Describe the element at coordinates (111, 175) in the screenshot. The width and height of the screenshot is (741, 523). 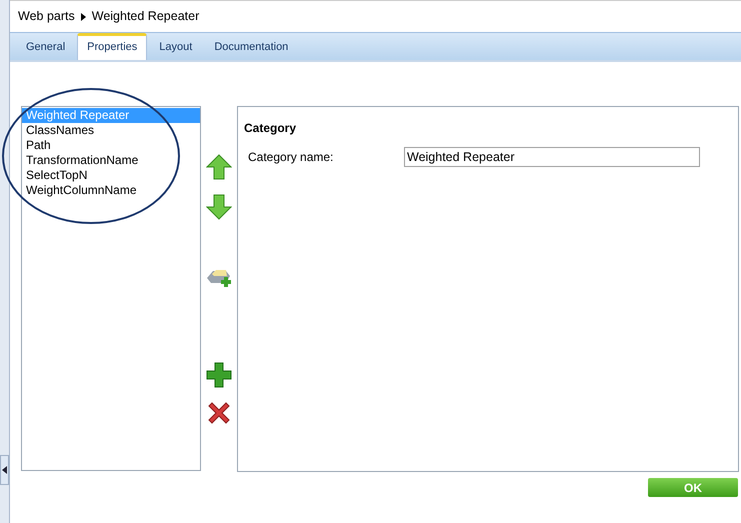
I see `list-item: SelectTopN` at that location.